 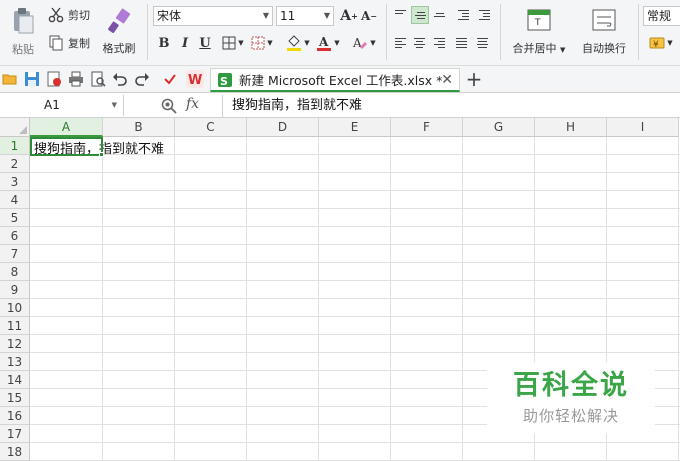 I want to click on row-header: 8, so click(x=15, y=272).